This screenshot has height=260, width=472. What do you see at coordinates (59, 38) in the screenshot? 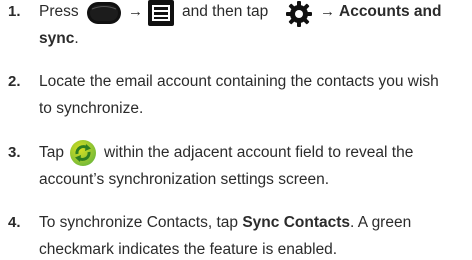
I see `step-text-line2: sync.` at bounding box center [59, 38].